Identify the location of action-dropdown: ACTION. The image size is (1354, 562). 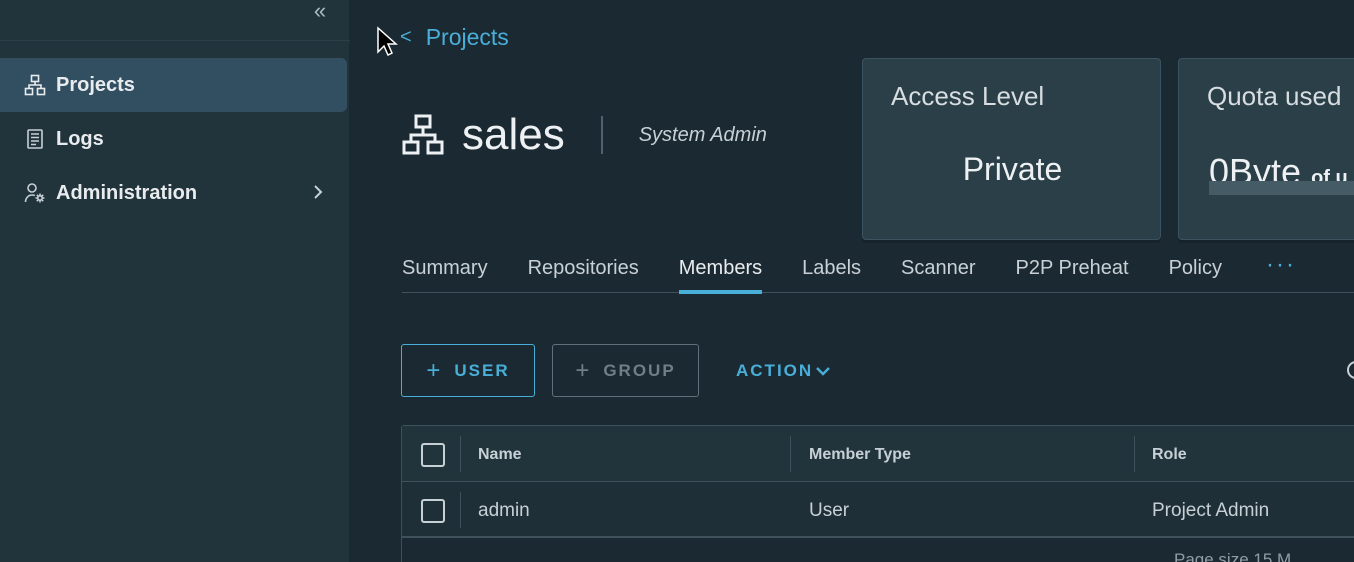
(796, 370).